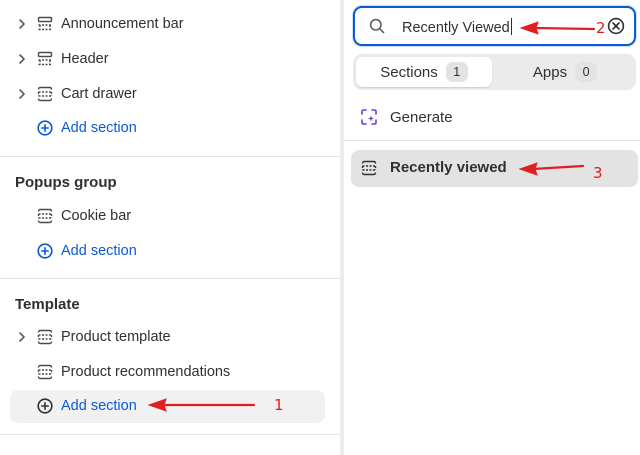  Describe the element at coordinates (421, 117) in the screenshot. I see `generate-label: Generate` at that location.